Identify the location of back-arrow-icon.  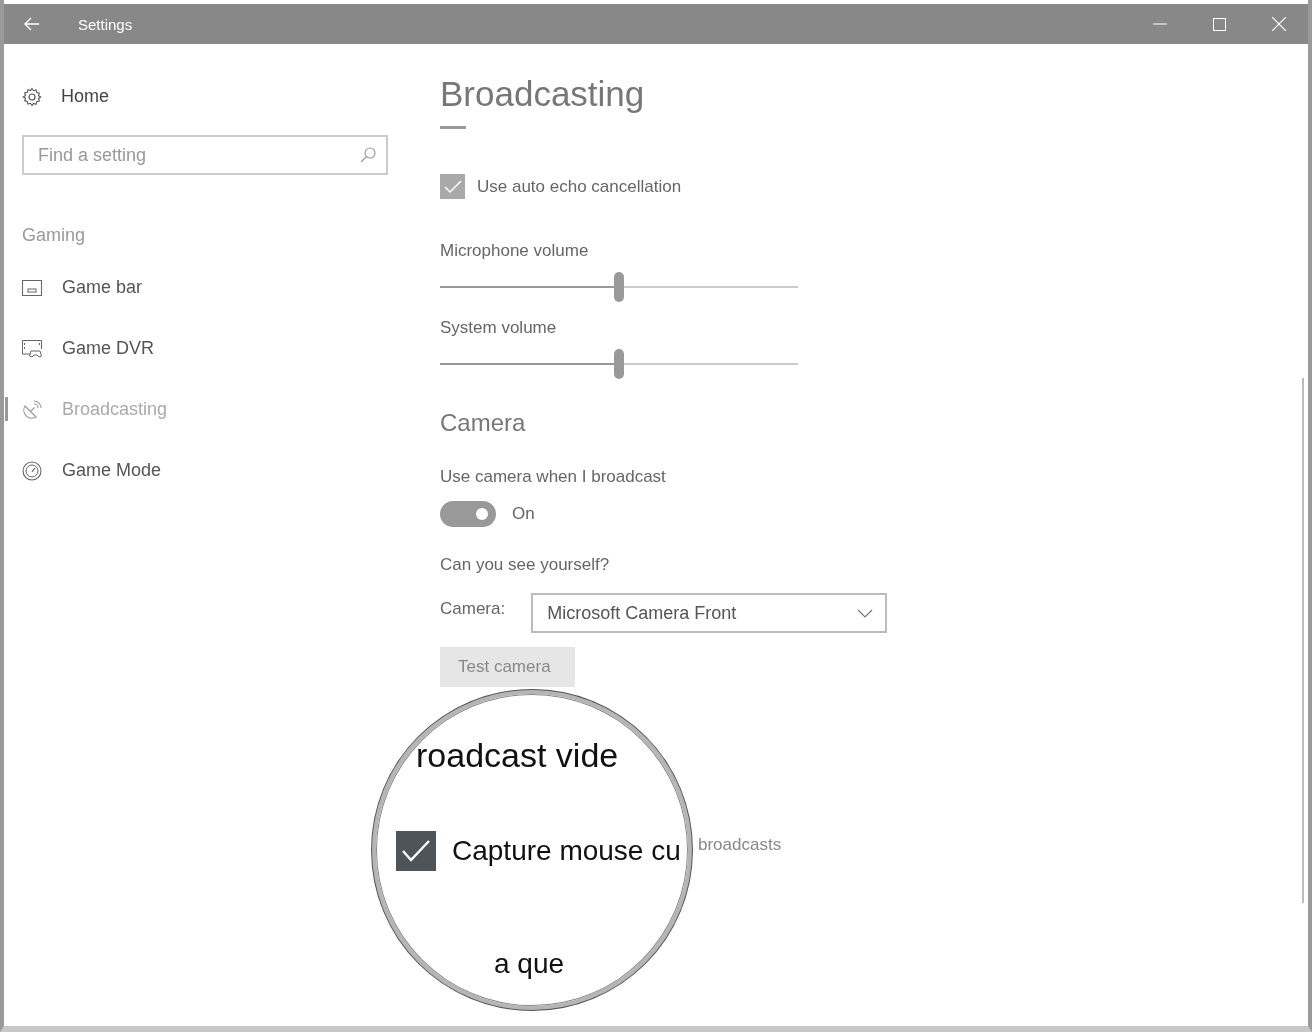
(32, 24).